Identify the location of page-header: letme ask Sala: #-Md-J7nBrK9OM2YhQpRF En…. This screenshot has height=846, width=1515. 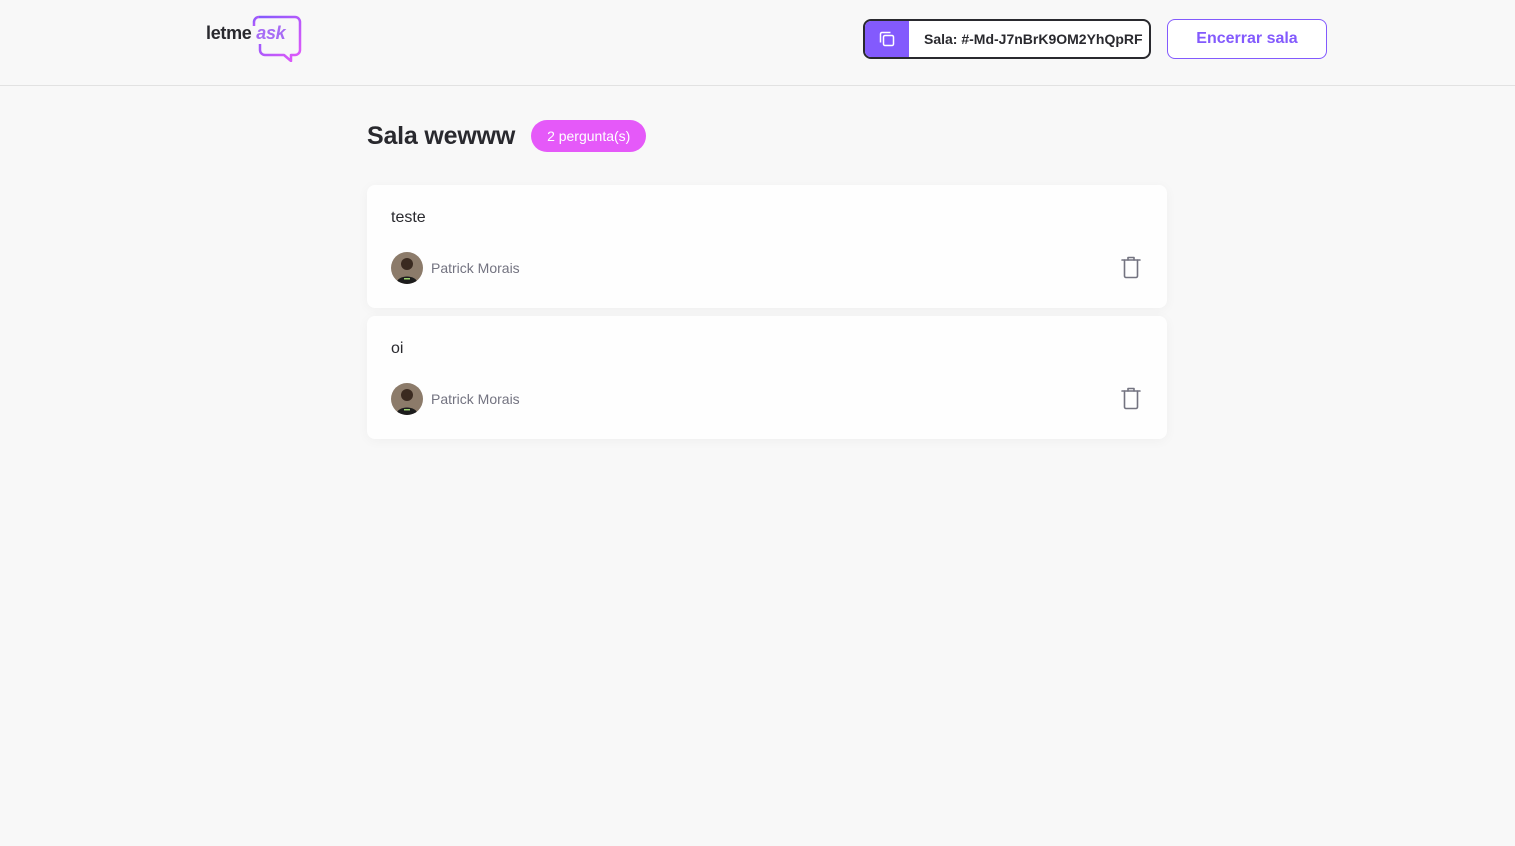
(757, 43).